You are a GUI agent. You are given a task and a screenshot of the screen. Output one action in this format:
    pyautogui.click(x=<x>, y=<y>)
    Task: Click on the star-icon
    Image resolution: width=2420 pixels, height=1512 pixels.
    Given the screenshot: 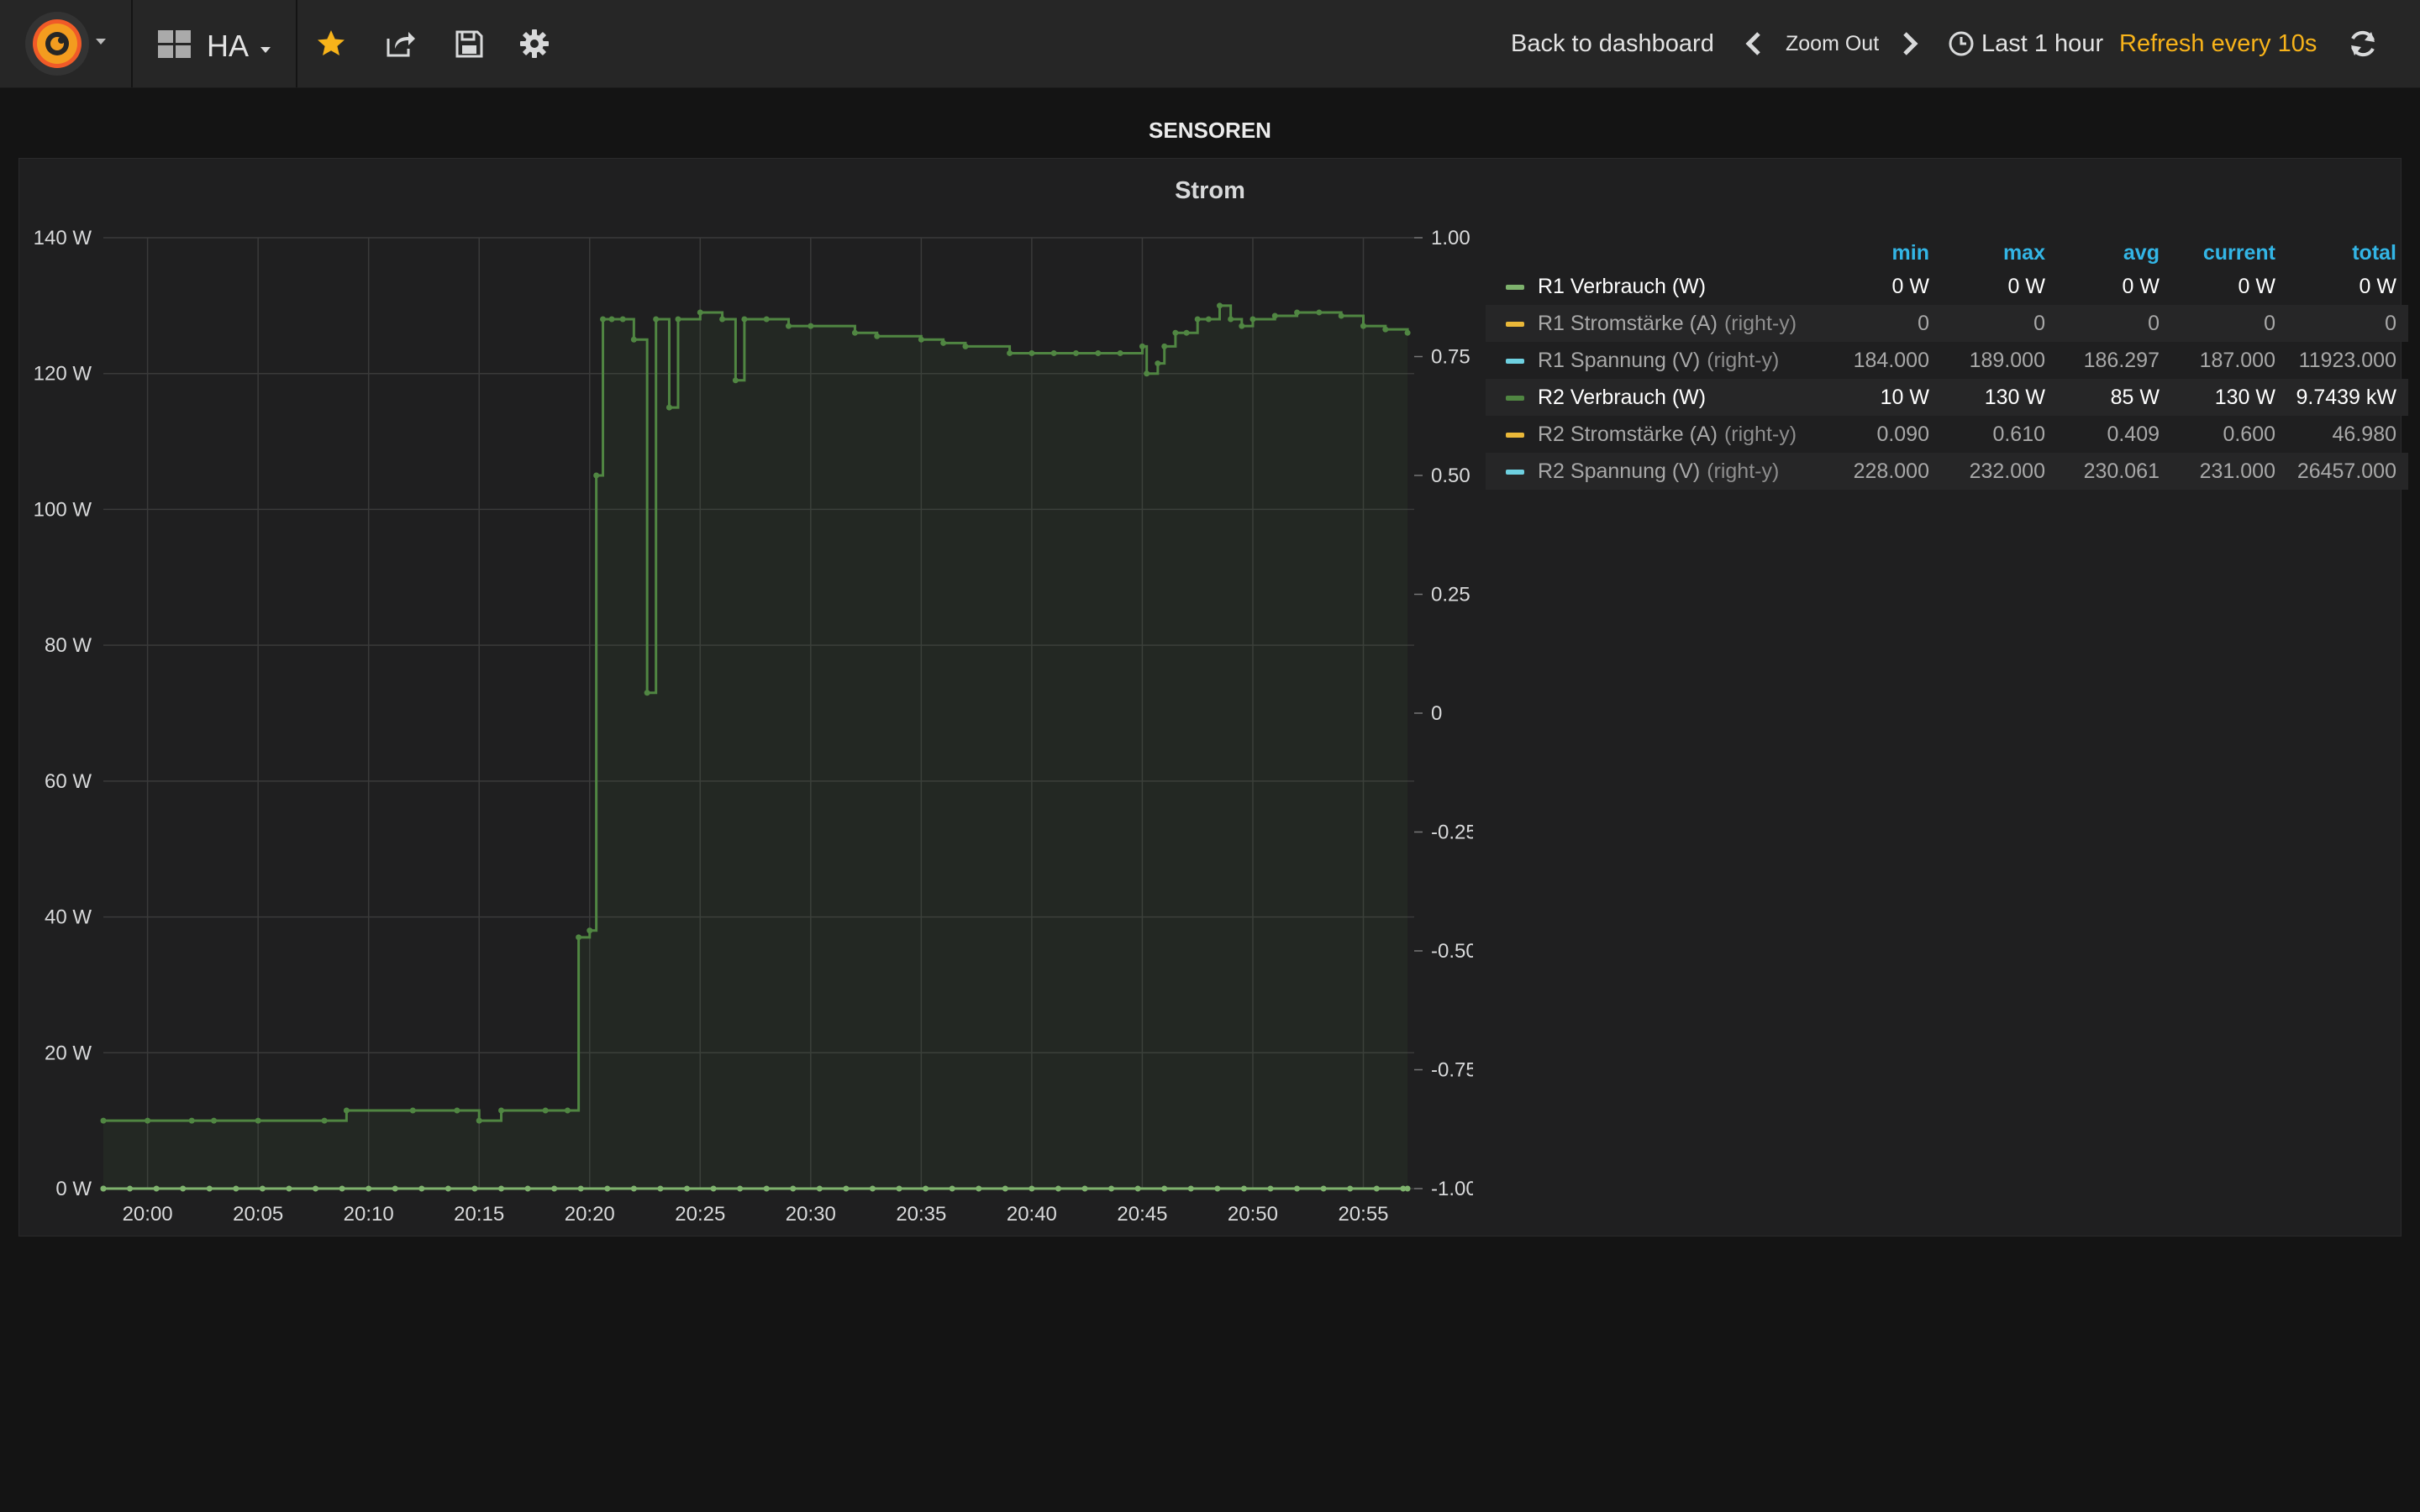 What is the action you would take?
    pyautogui.click(x=331, y=43)
    